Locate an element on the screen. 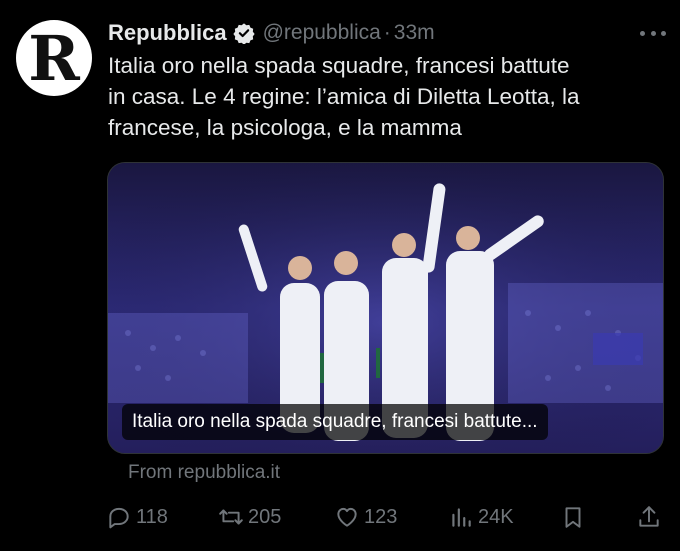 This screenshot has width=680, height=551. bookmark-button is located at coordinates (575, 517).